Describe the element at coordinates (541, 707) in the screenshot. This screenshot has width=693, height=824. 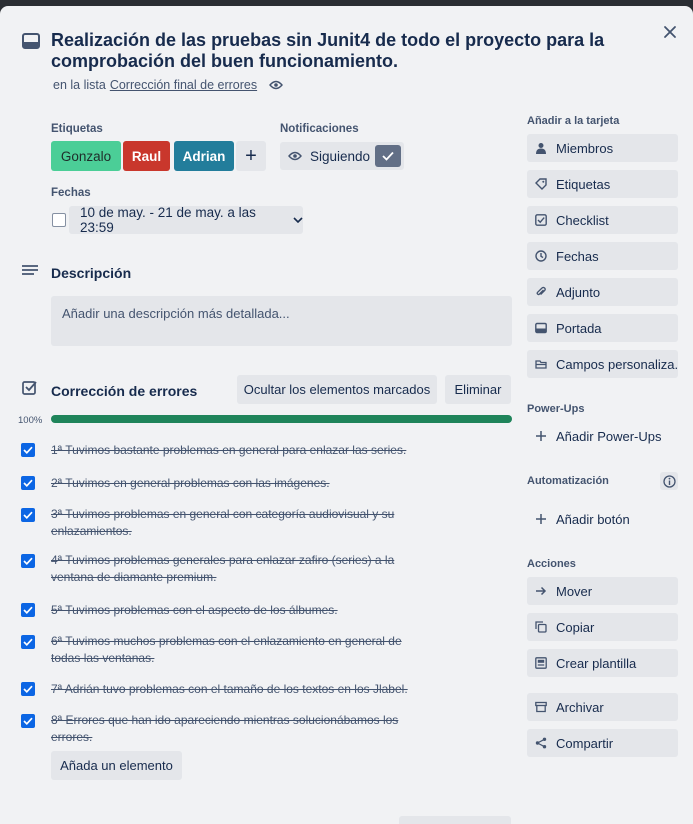
I see `archive-icon` at that location.